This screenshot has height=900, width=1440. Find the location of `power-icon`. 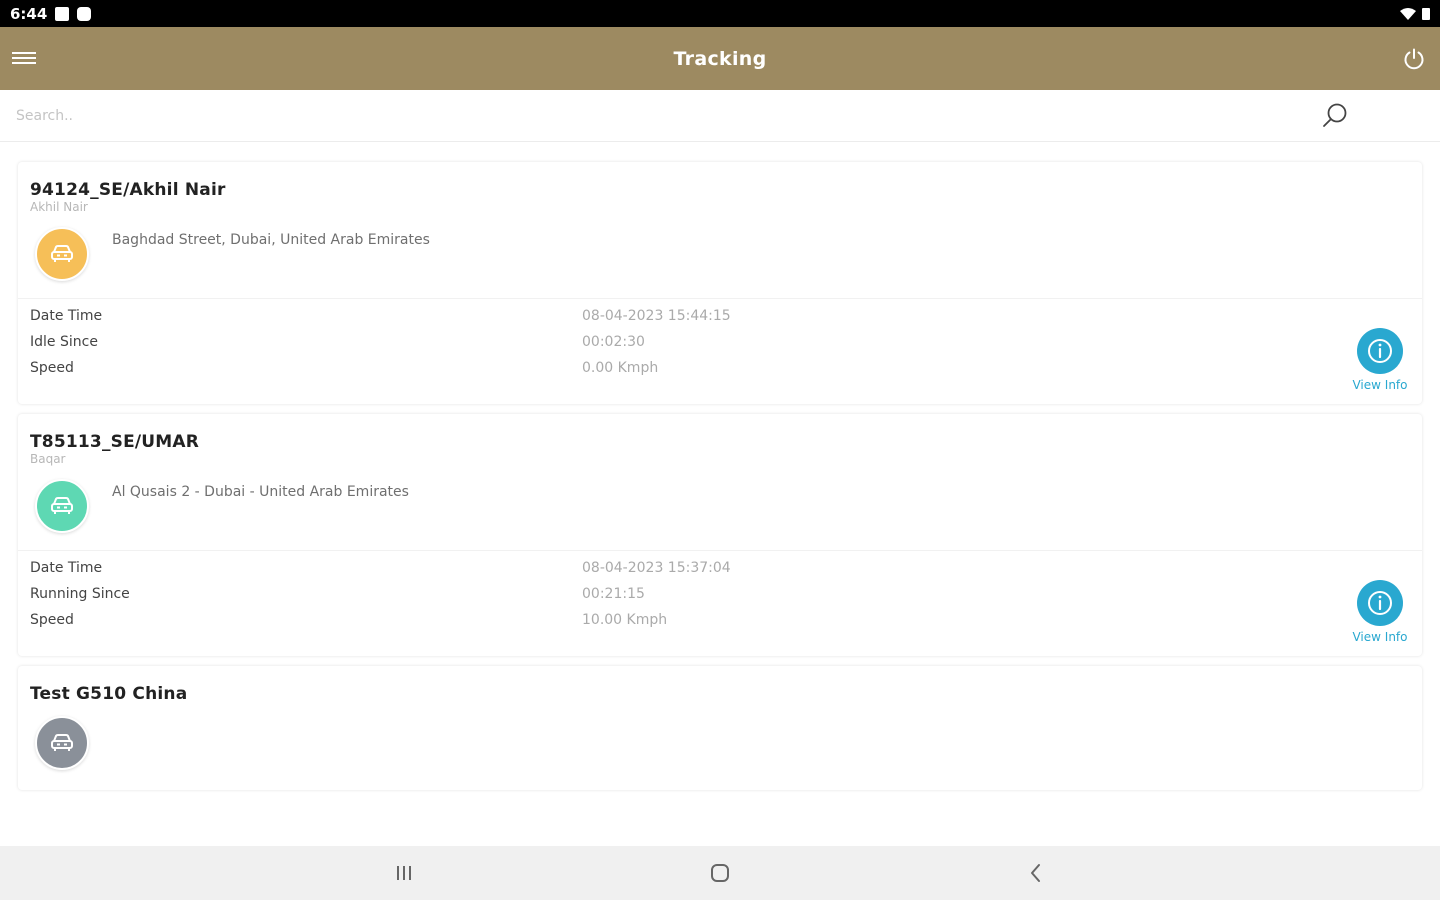

power-icon is located at coordinates (1414, 59).